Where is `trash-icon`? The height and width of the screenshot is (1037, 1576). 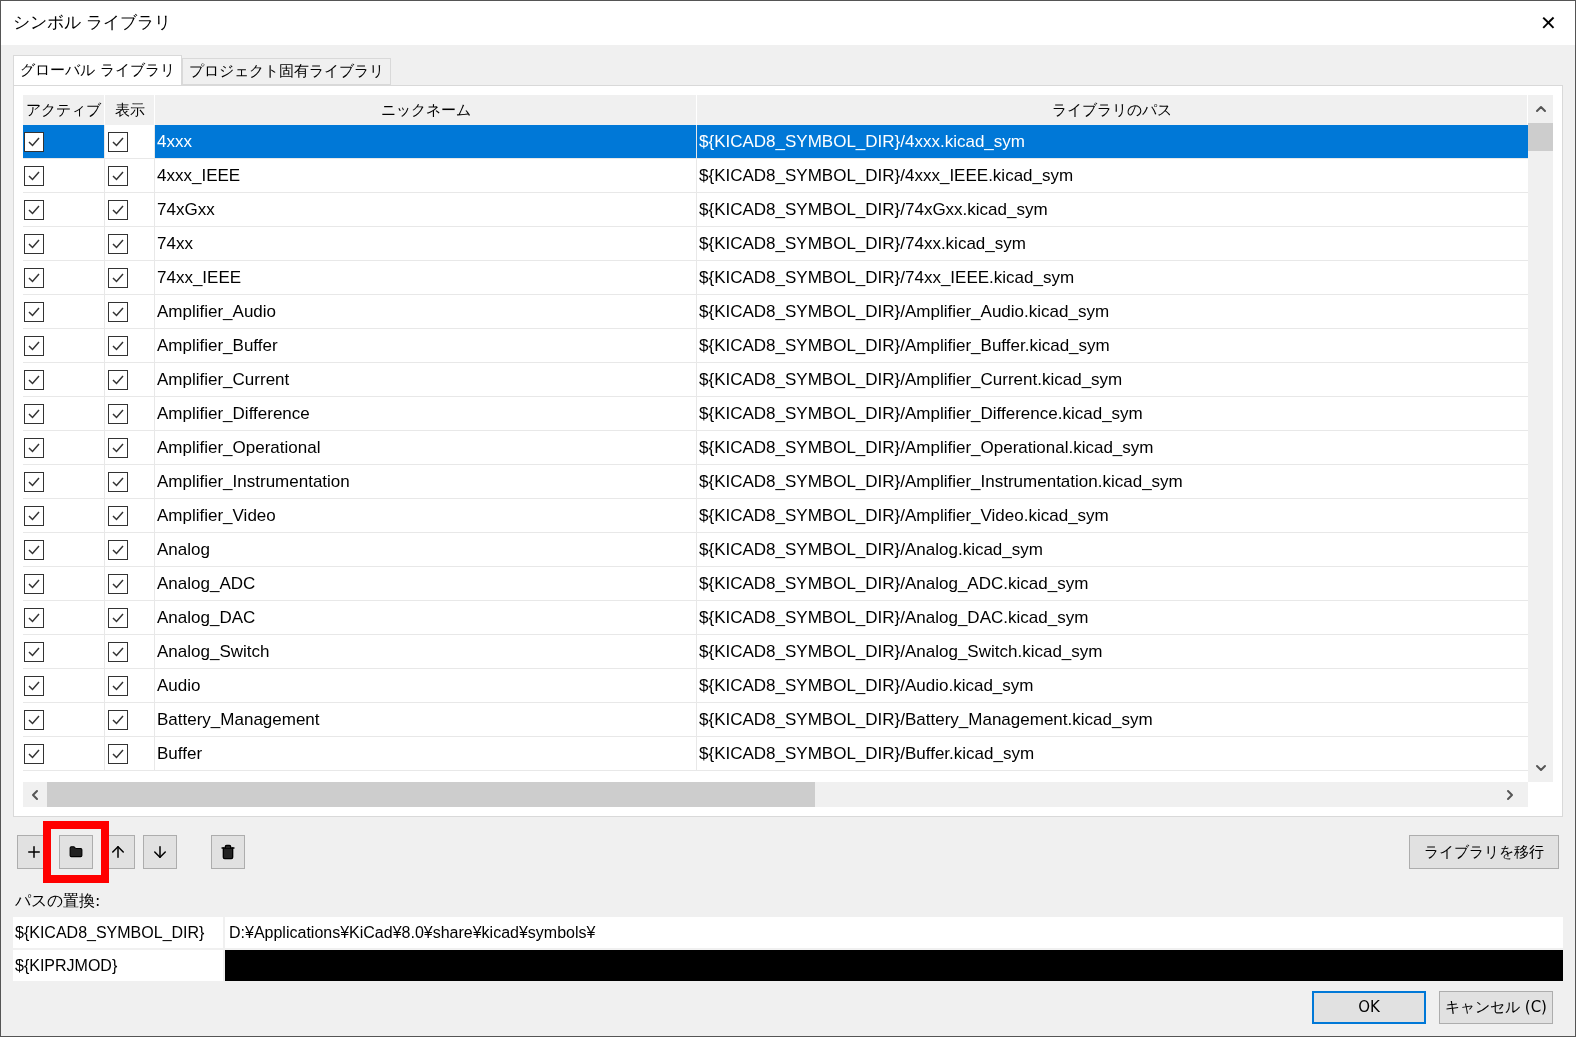
trash-icon is located at coordinates (228, 852).